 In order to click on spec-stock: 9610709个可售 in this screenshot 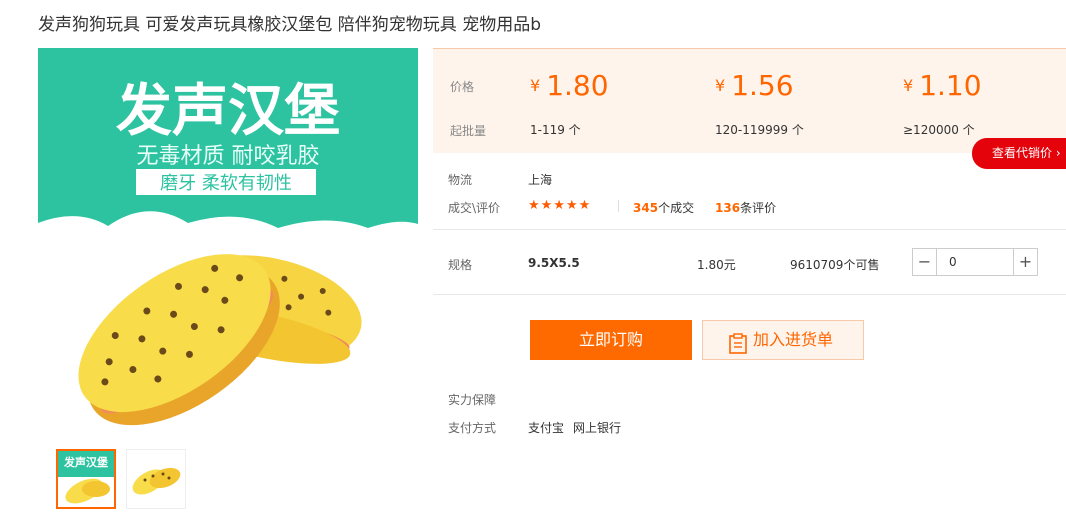, I will do `click(835, 265)`.